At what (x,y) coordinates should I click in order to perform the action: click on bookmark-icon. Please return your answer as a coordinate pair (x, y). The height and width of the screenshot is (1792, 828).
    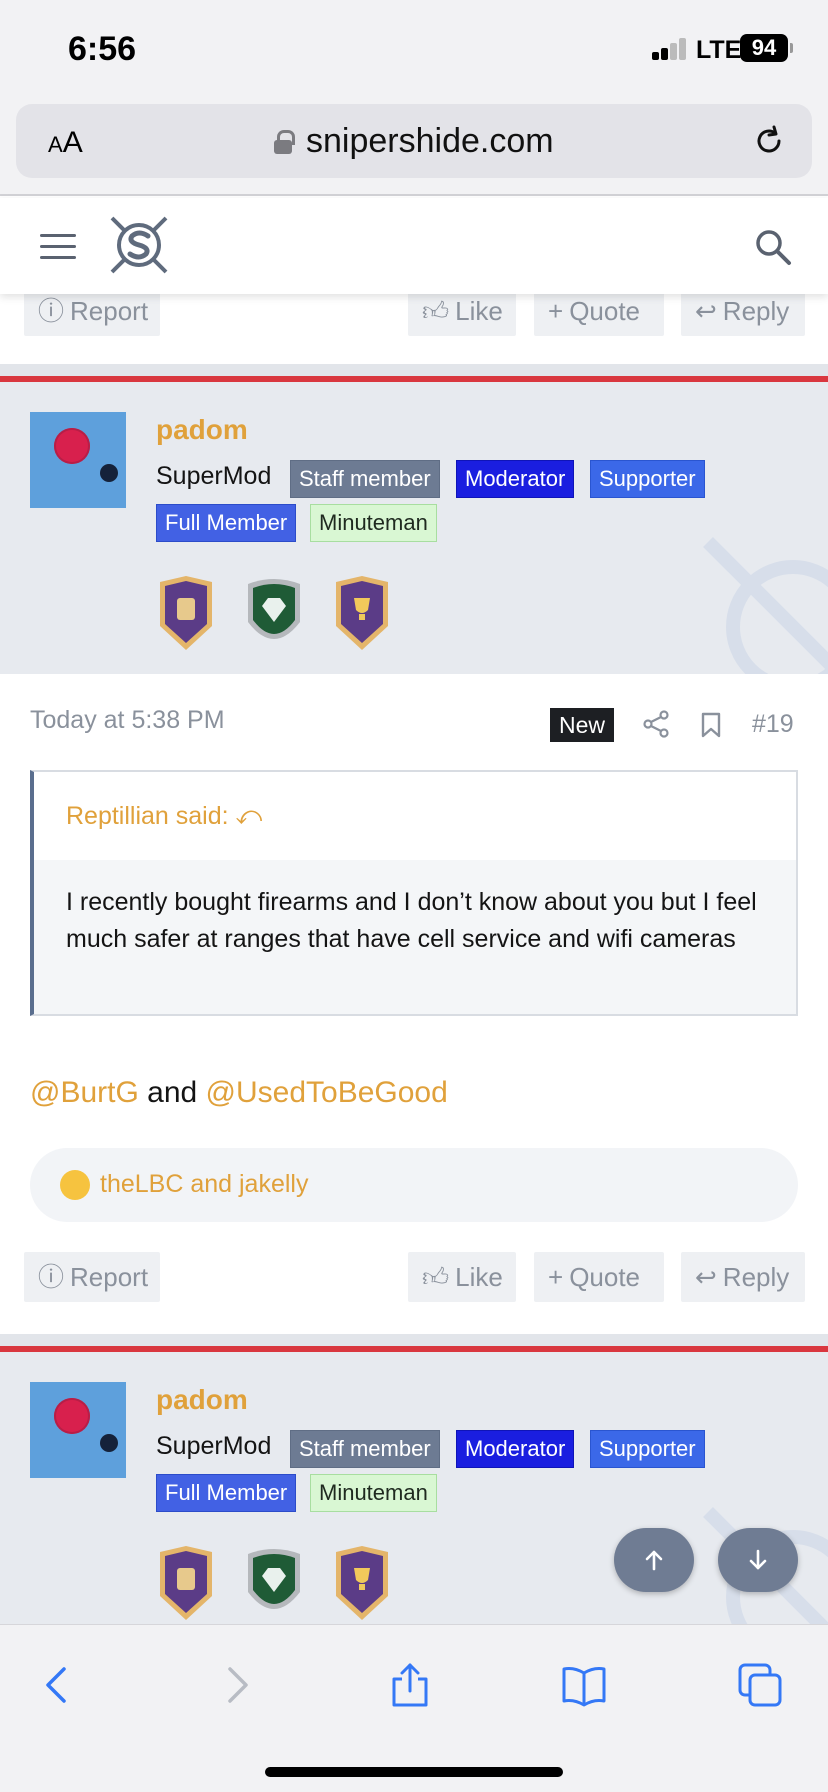
    Looking at the image, I should click on (711, 725).